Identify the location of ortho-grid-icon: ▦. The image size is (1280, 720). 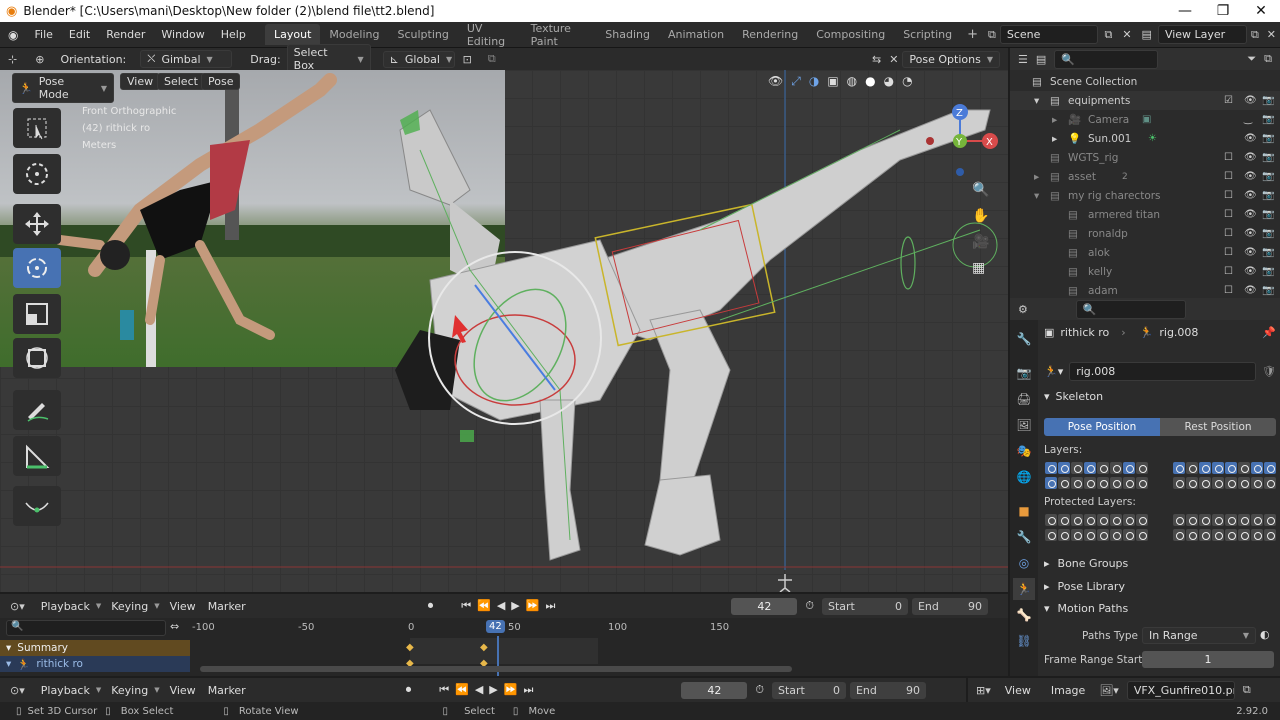
(980, 268).